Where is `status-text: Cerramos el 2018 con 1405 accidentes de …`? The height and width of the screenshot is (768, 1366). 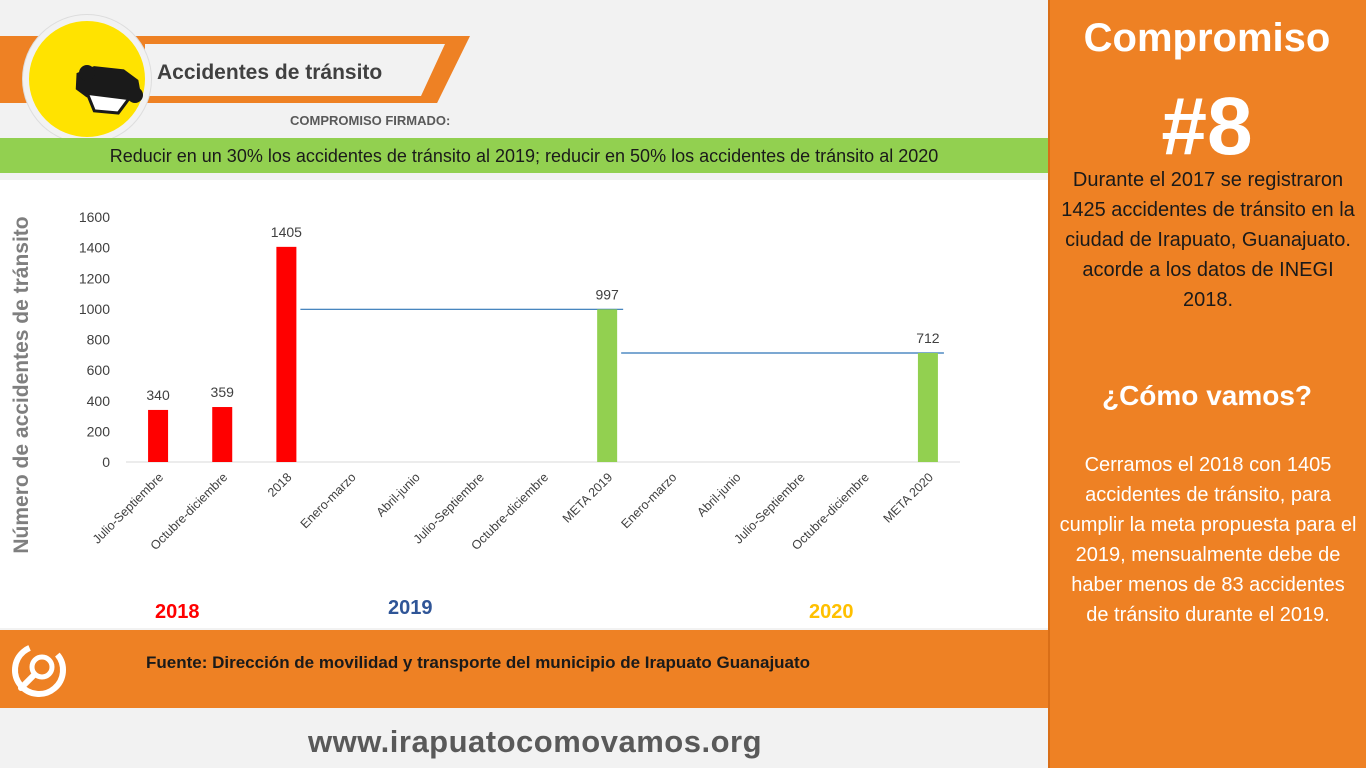
status-text: Cerramos el 2018 con 1405 accidentes de … is located at coordinates (1208, 540).